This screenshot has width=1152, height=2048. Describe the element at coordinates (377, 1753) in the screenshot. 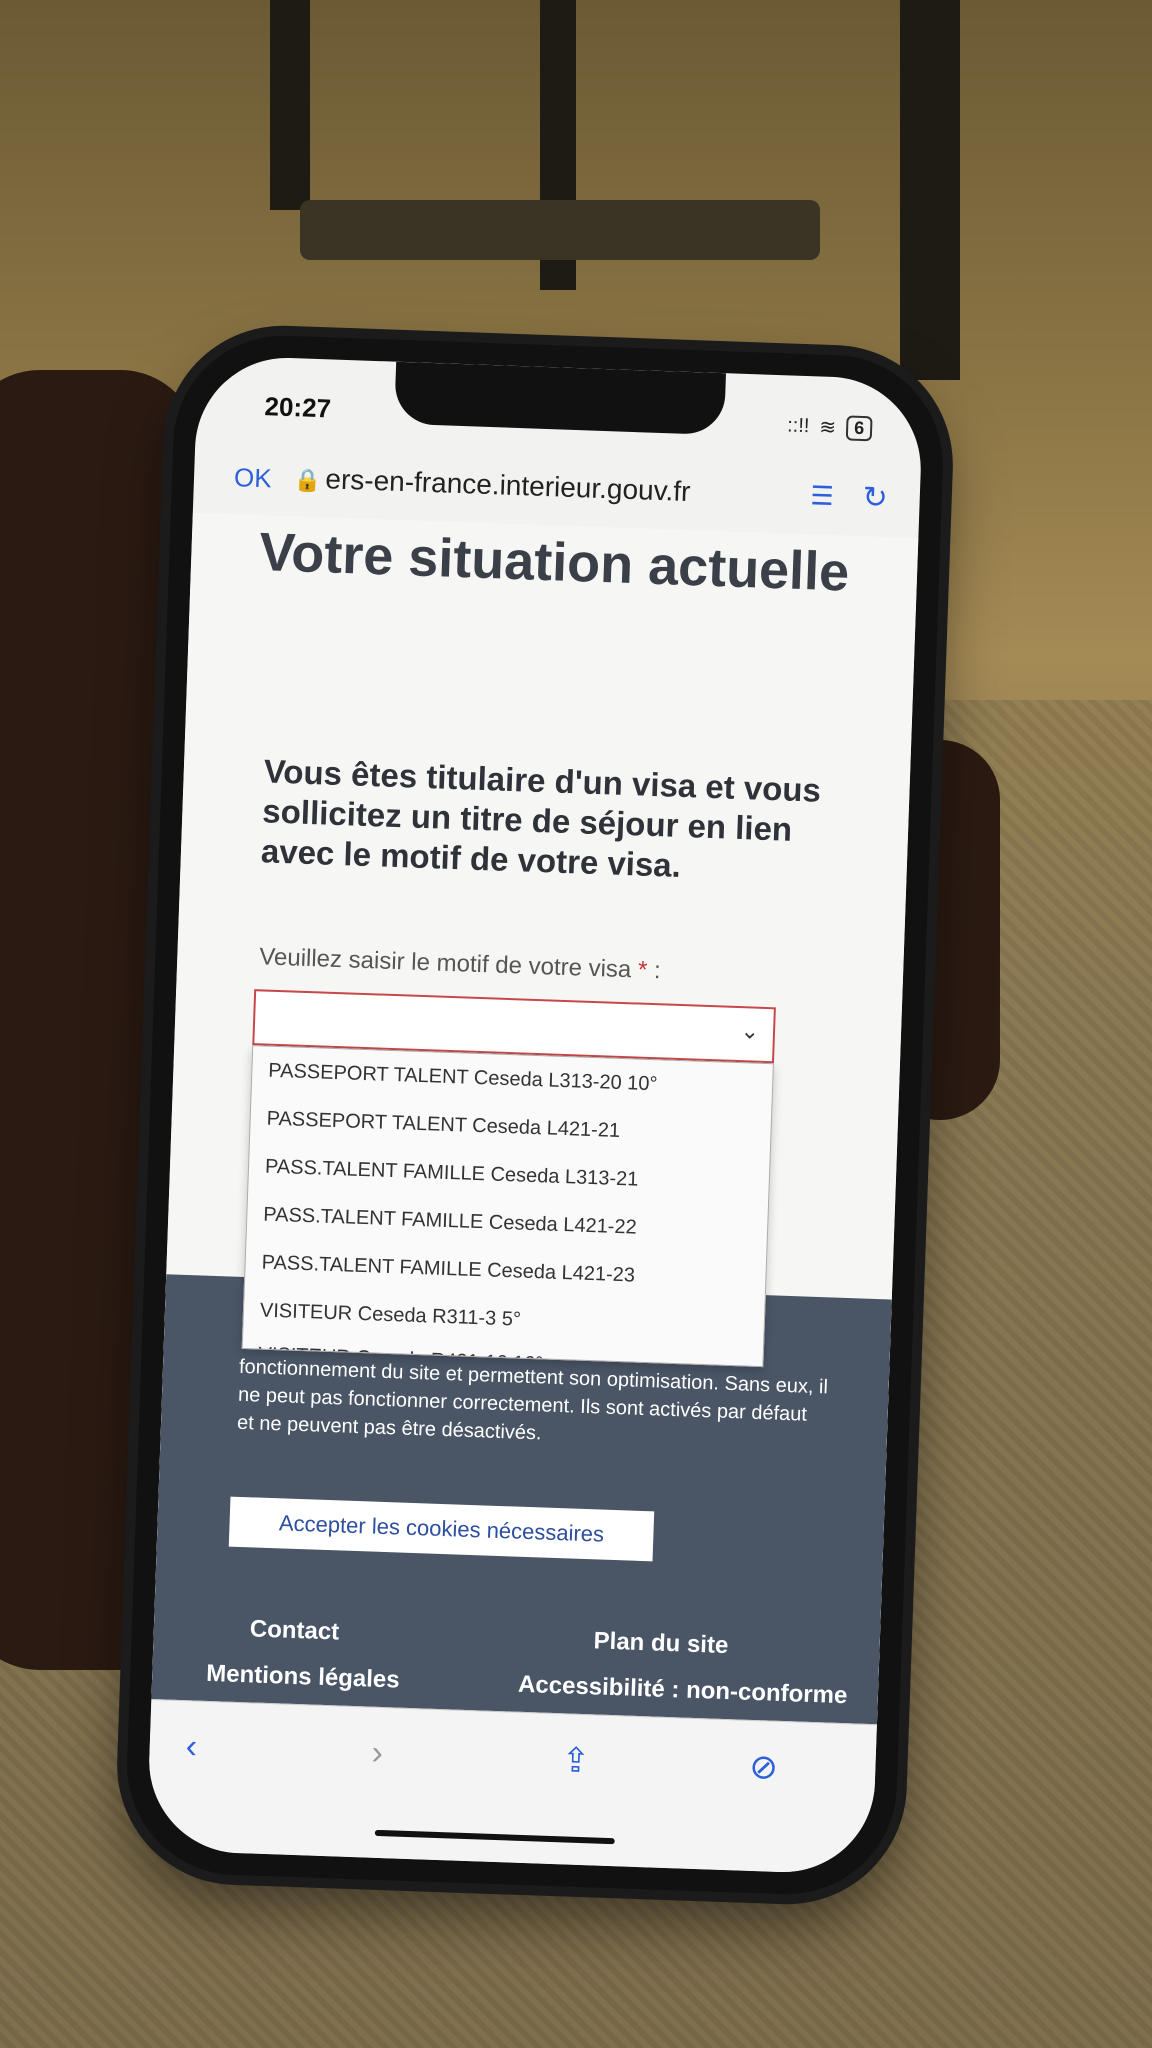

I see `forward-button: ›` at that location.